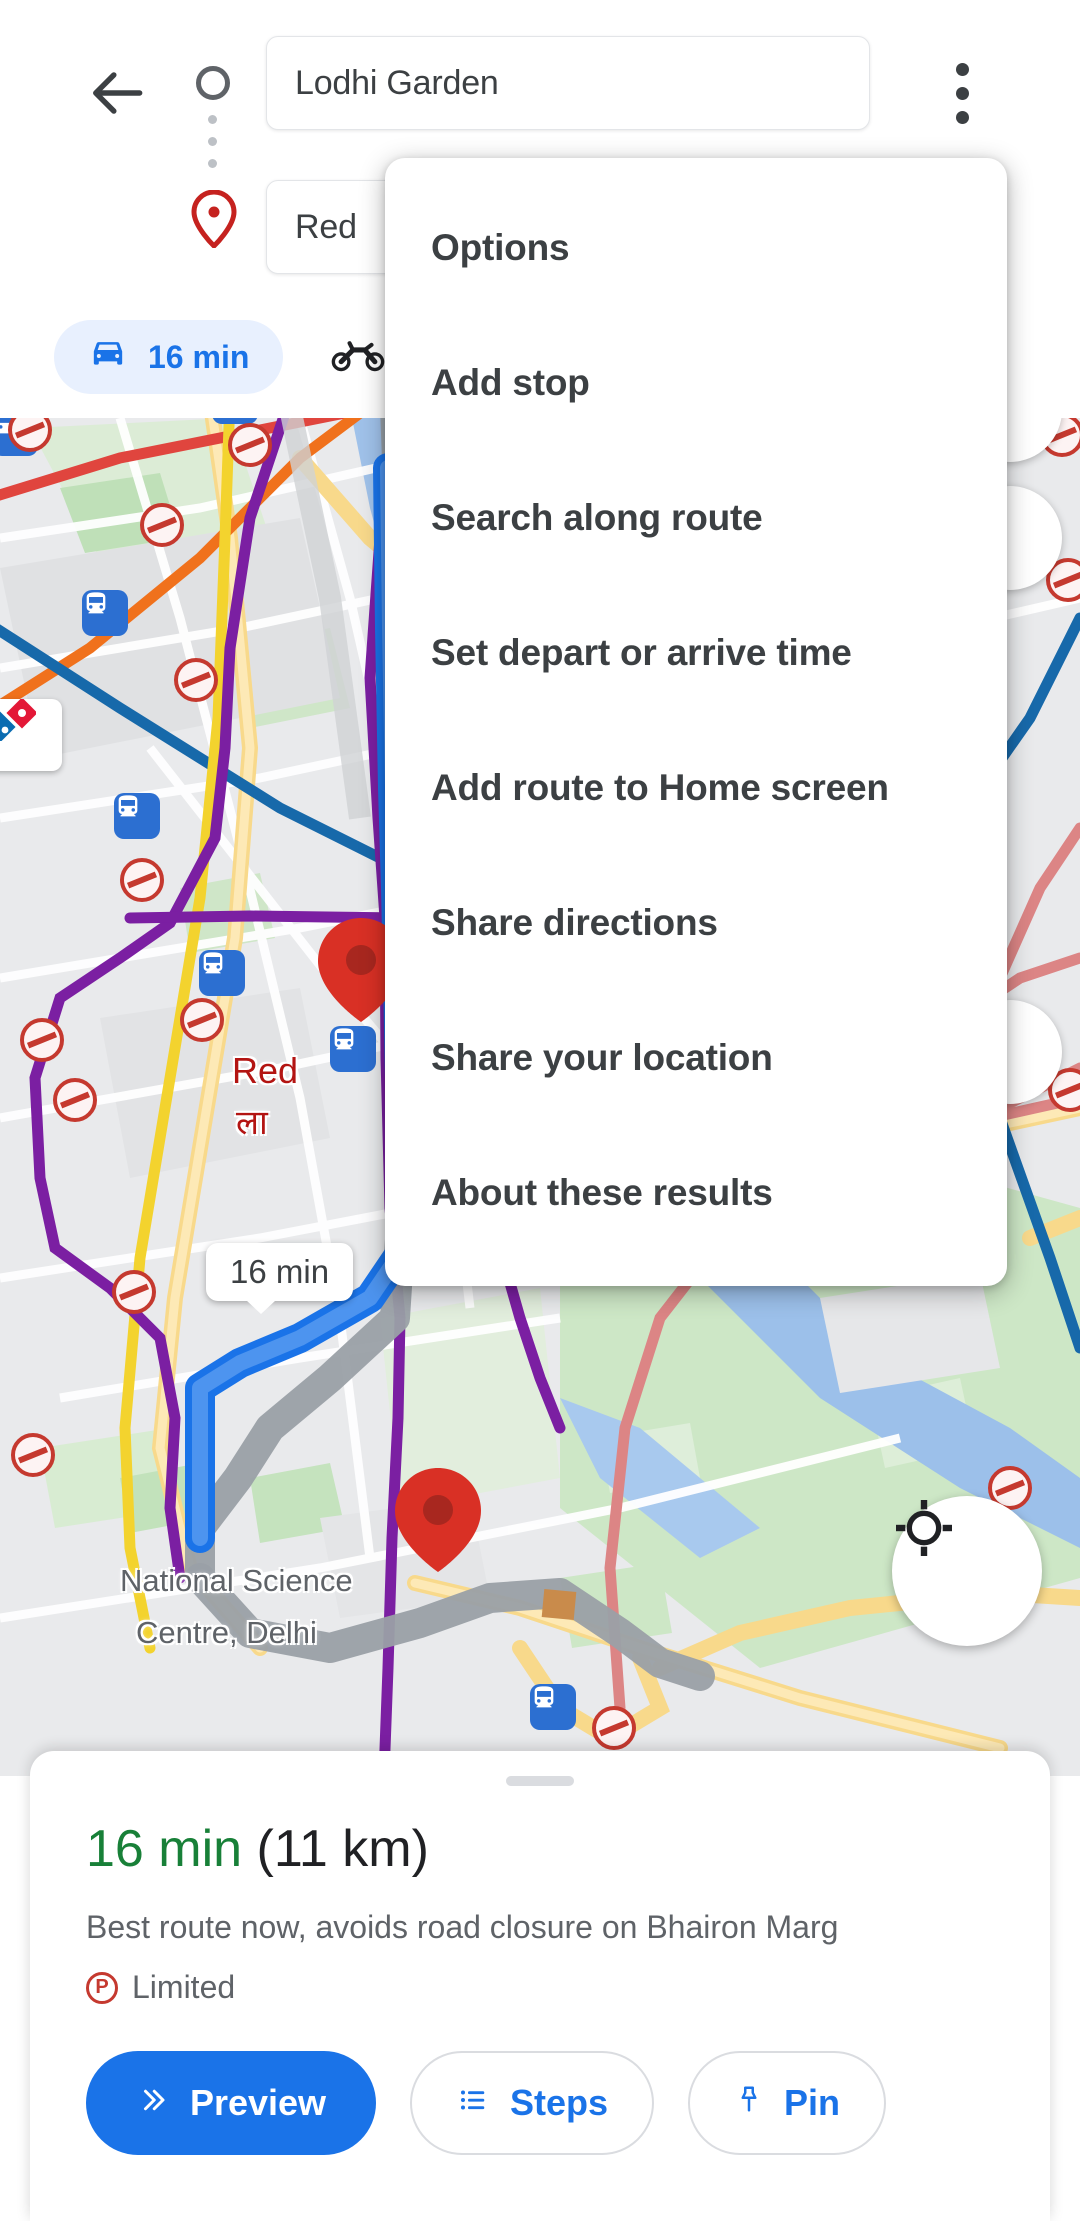 This screenshot has width=1080, height=2221. Describe the element at coordinates (602, 1057) in the screenshot. I see `menu-item-label: Share your location` at that location.